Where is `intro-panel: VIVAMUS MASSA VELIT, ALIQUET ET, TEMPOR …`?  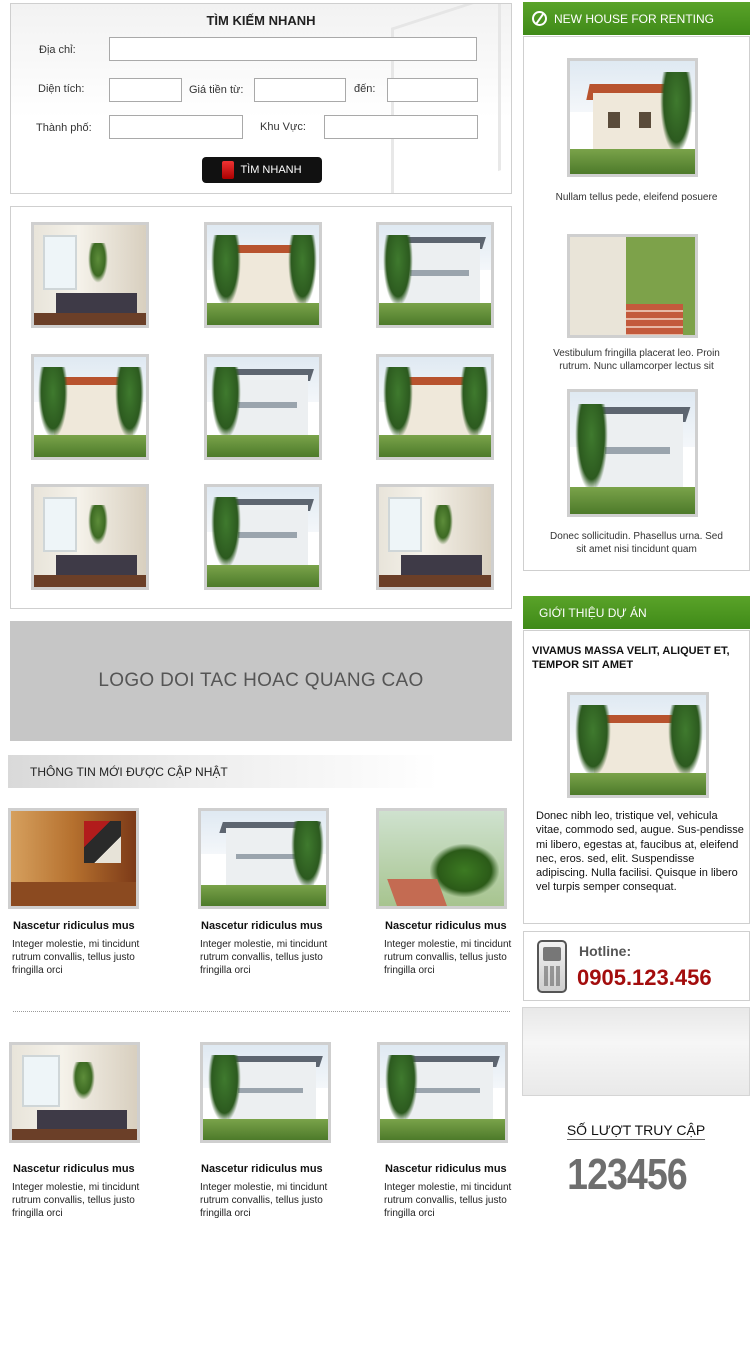
intro-panel: VIVAMUS MASSA VELIT, ALIQUET ET, TEMPOR … is located at coordinates (636, 777).